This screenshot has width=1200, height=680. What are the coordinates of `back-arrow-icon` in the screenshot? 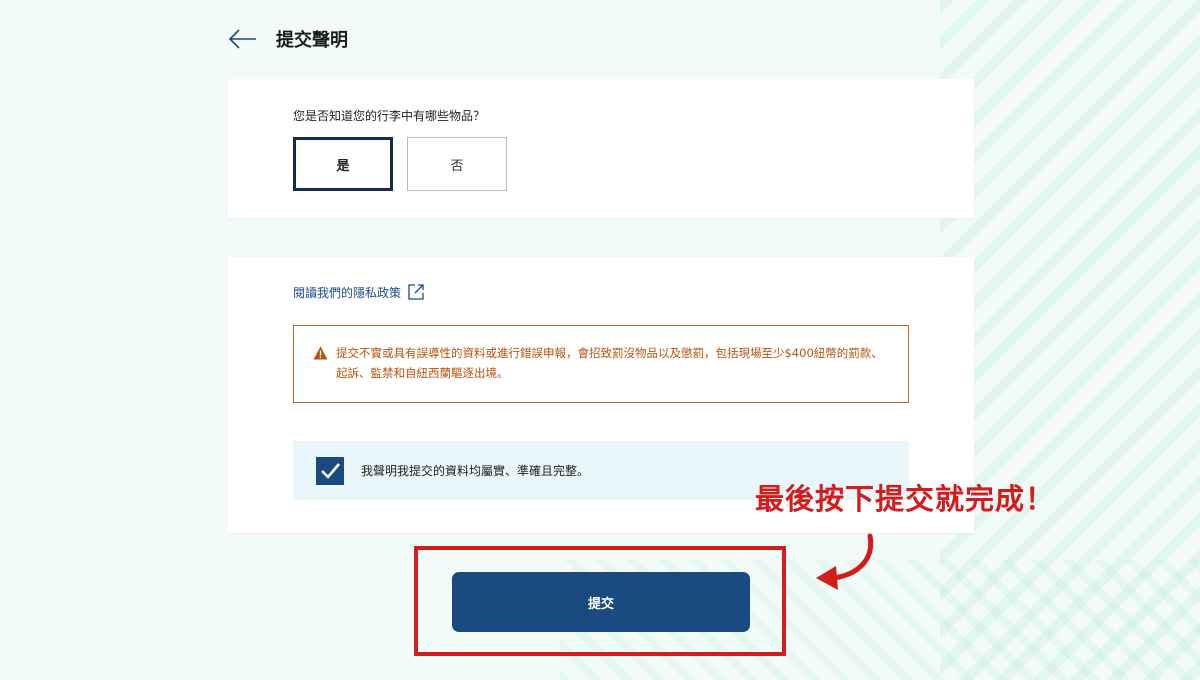 It's located at (243, 39).